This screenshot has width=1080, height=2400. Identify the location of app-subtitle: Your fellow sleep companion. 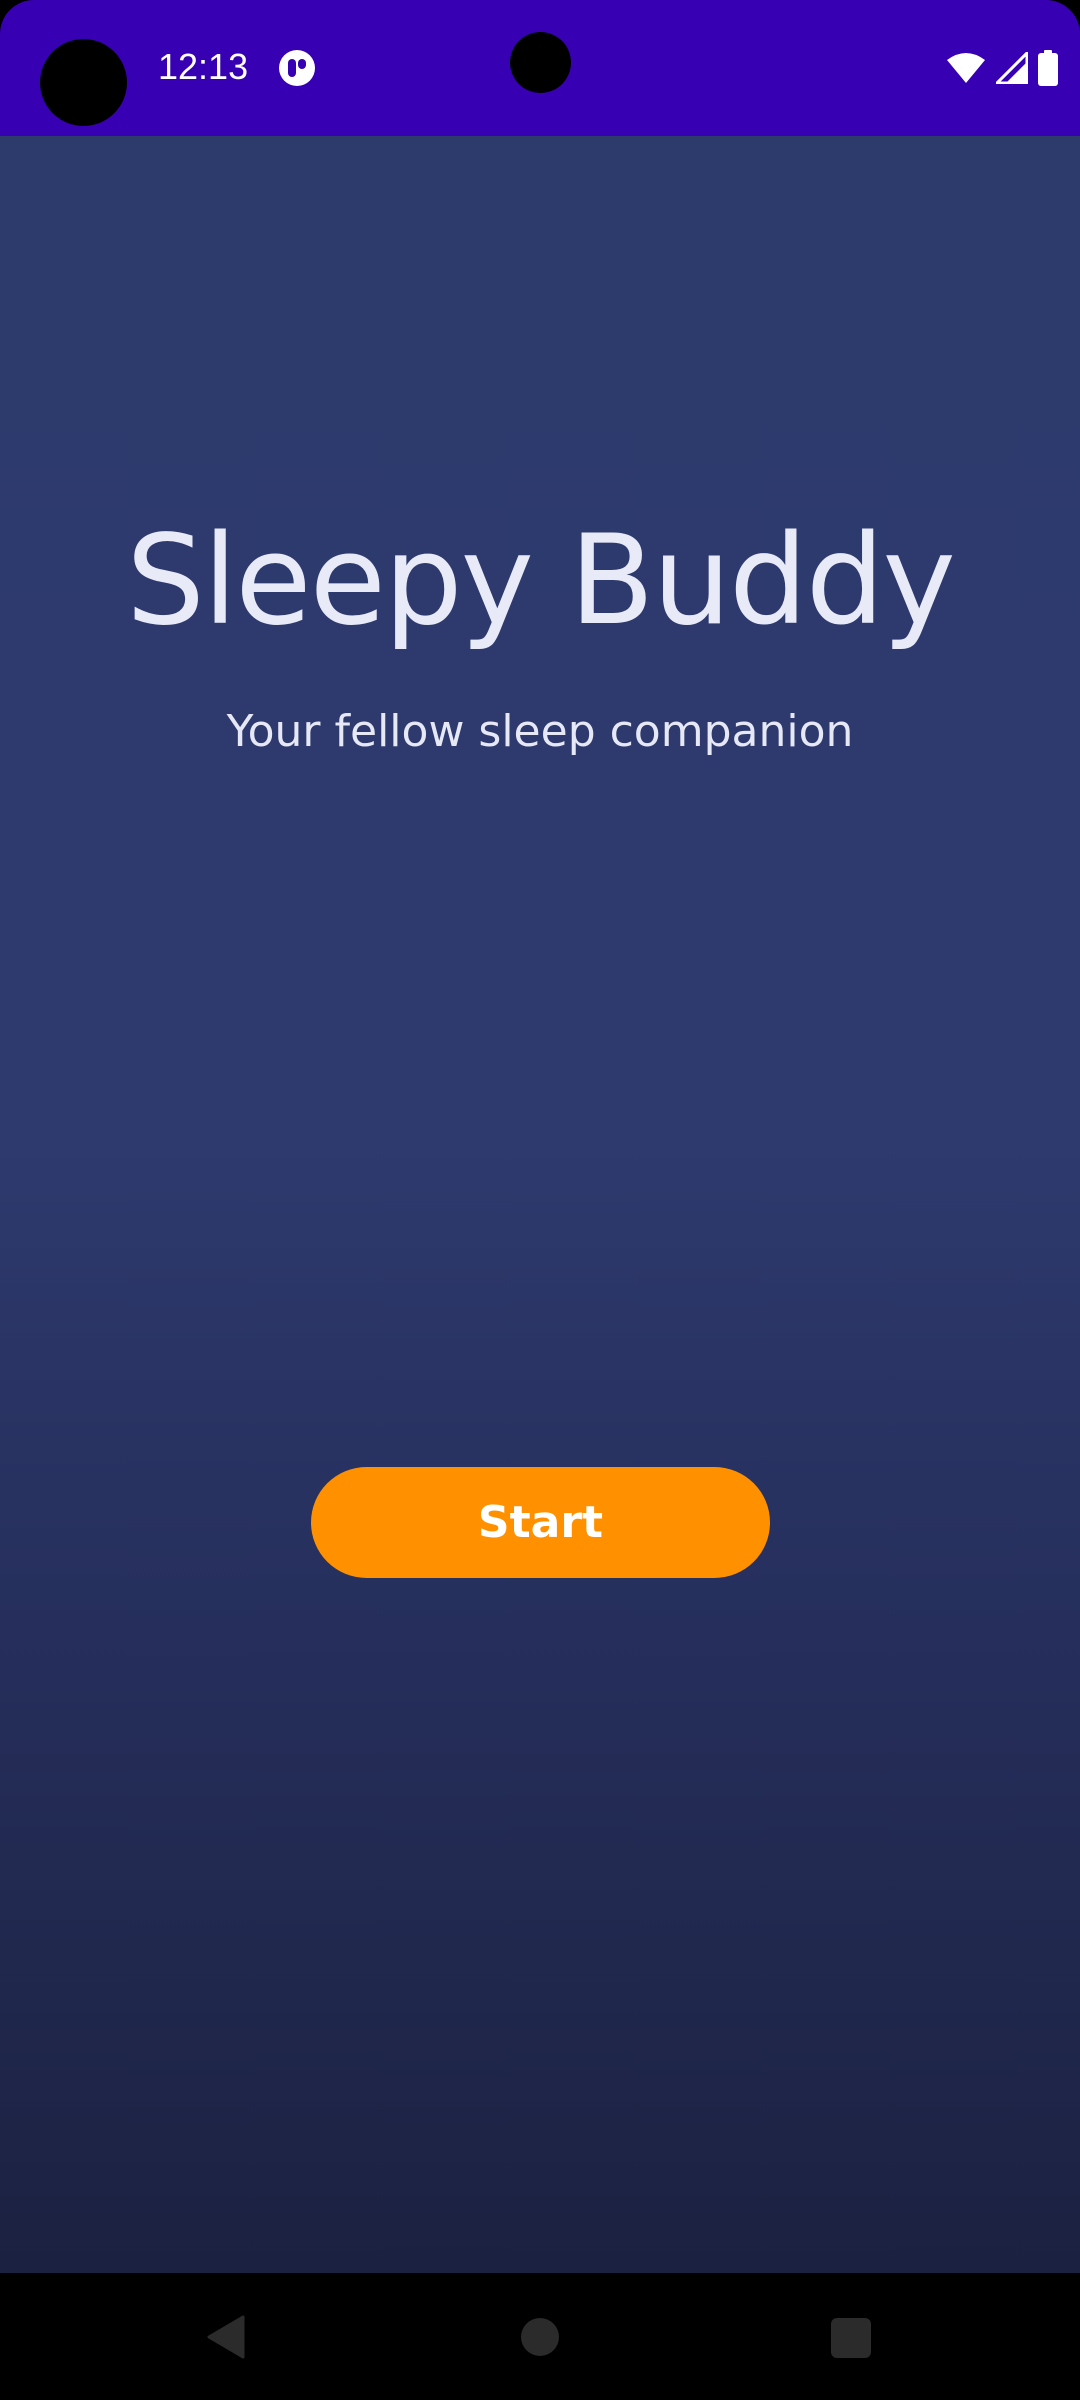
(540, 731).